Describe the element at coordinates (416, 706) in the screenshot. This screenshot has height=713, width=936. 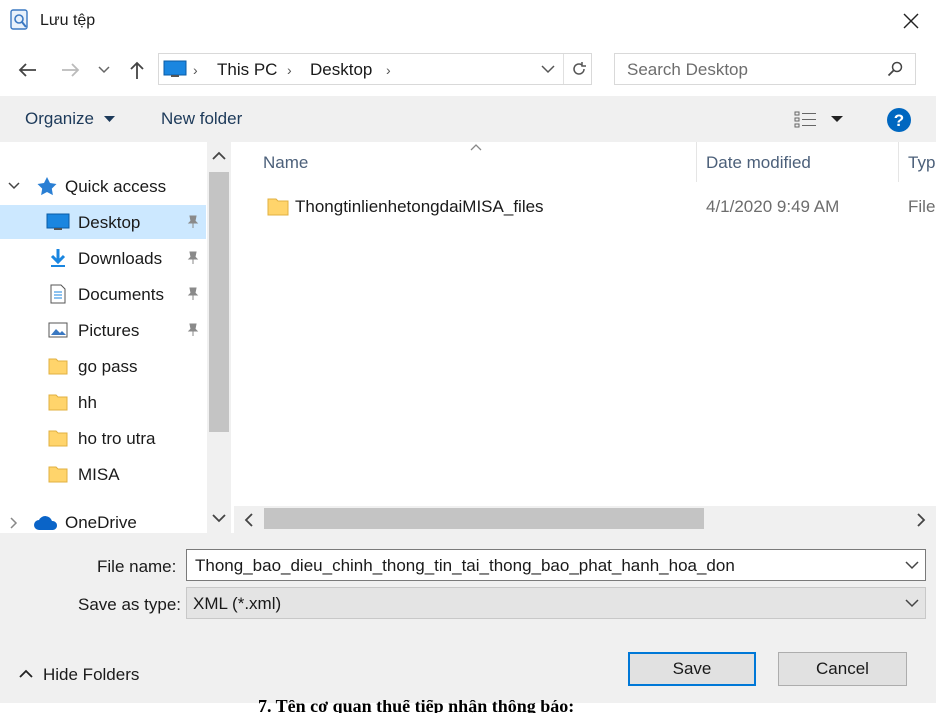
I see `background-document-text: 7. Tên cơ quan thuế tiếp nhận thông báo:` at that location.